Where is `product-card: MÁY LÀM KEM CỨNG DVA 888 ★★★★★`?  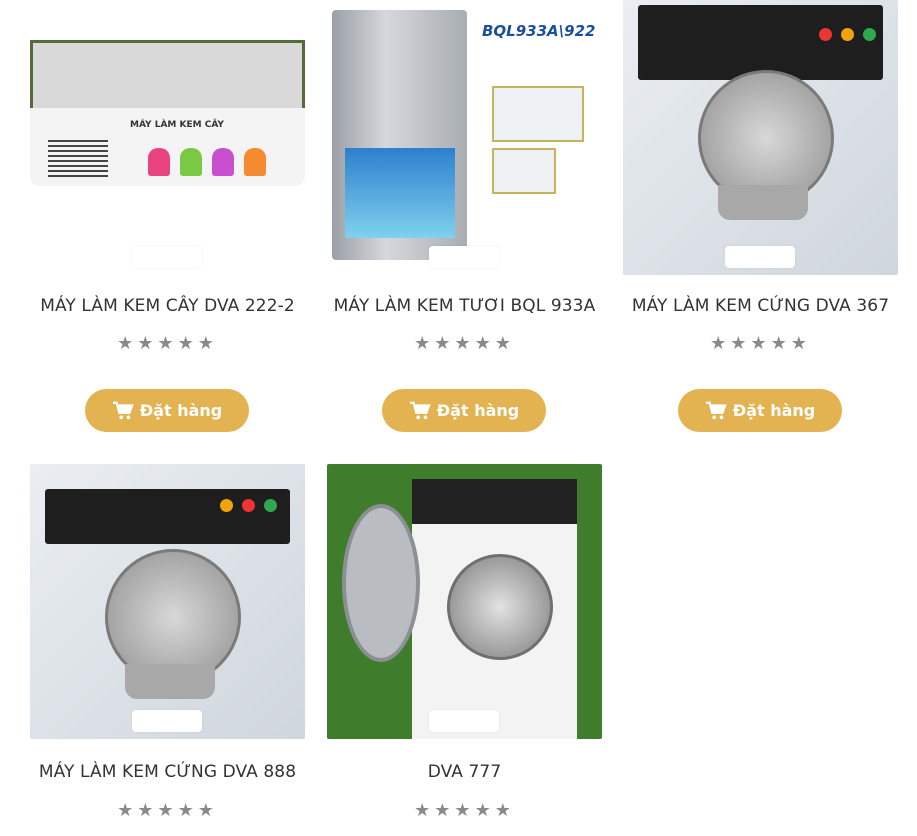
product-card: MÁY LÀM KEM CỨNG DVA 888 ★★★★★ is located at coordinates (167, 642).